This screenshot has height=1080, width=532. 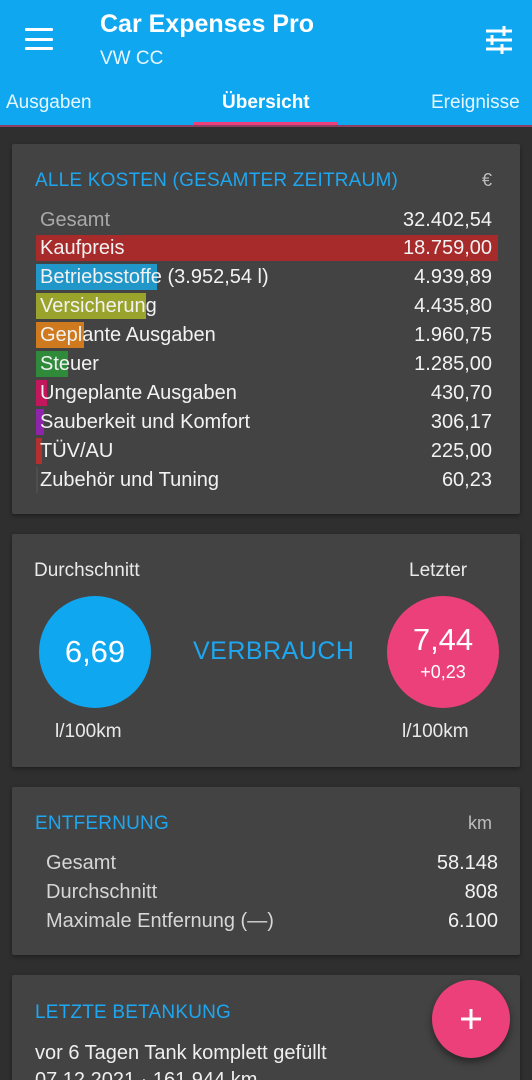 I want to click on last-unit: l/100km, so click(x=435, y=731).